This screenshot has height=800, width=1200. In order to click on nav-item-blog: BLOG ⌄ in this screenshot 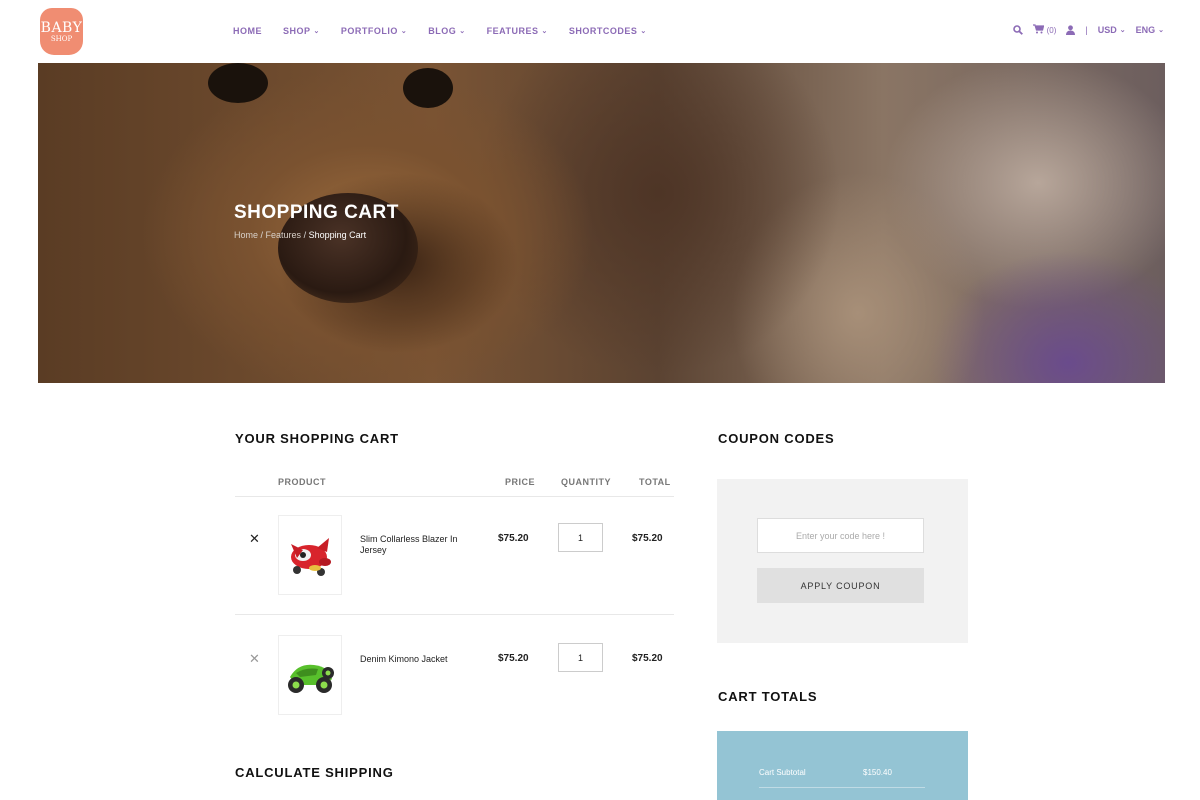, I will do `click(446, 31)`.